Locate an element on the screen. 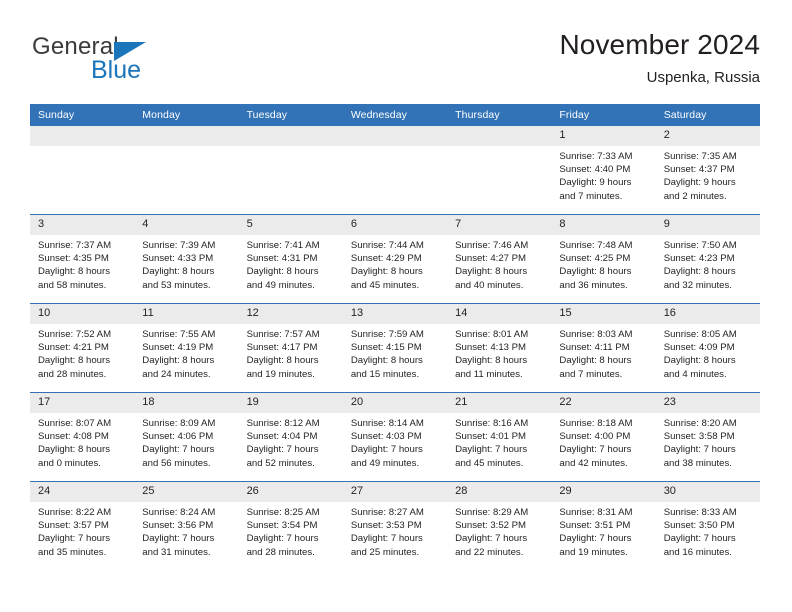 This screenshot has width=792, height=612. sunrise-text: Sunrise: 7:48 AM is located at coordinates (596, 245).